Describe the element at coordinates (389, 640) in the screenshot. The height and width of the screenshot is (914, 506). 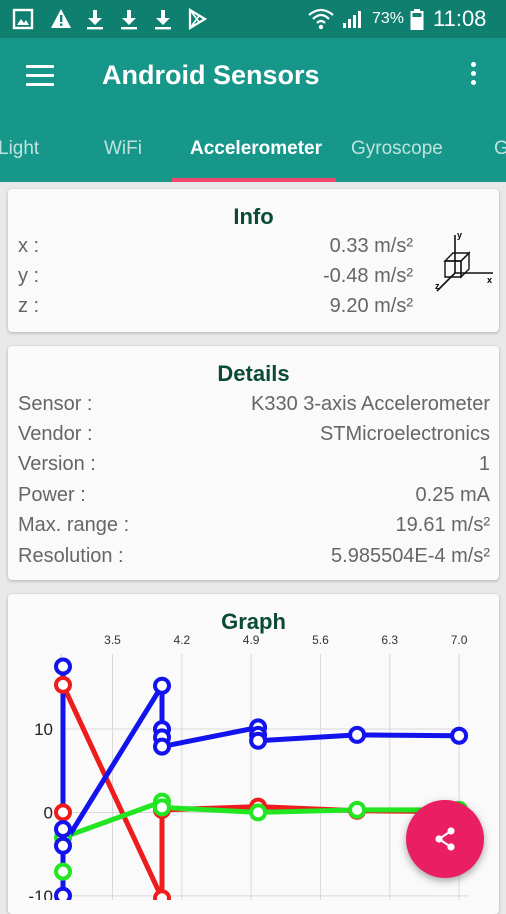
I see `x-tick-label: 6.3` at that location.